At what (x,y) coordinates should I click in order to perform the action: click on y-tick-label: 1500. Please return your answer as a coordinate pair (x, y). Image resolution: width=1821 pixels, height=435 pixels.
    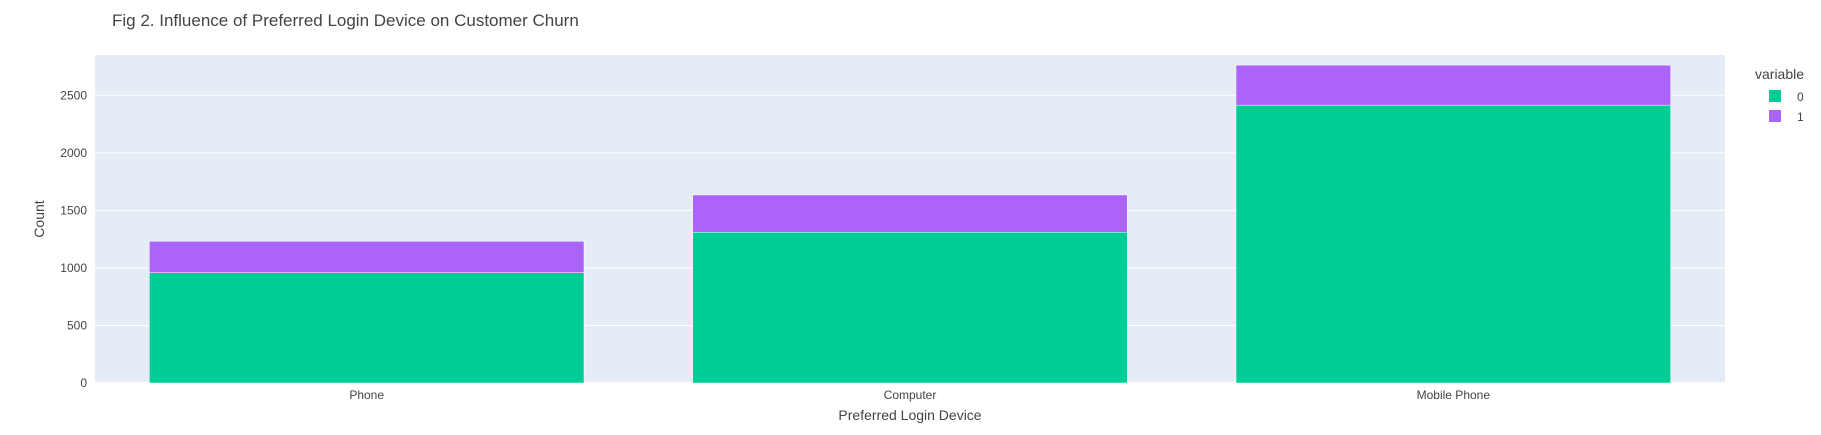
    Looking at the image, I should click on (73, 210).